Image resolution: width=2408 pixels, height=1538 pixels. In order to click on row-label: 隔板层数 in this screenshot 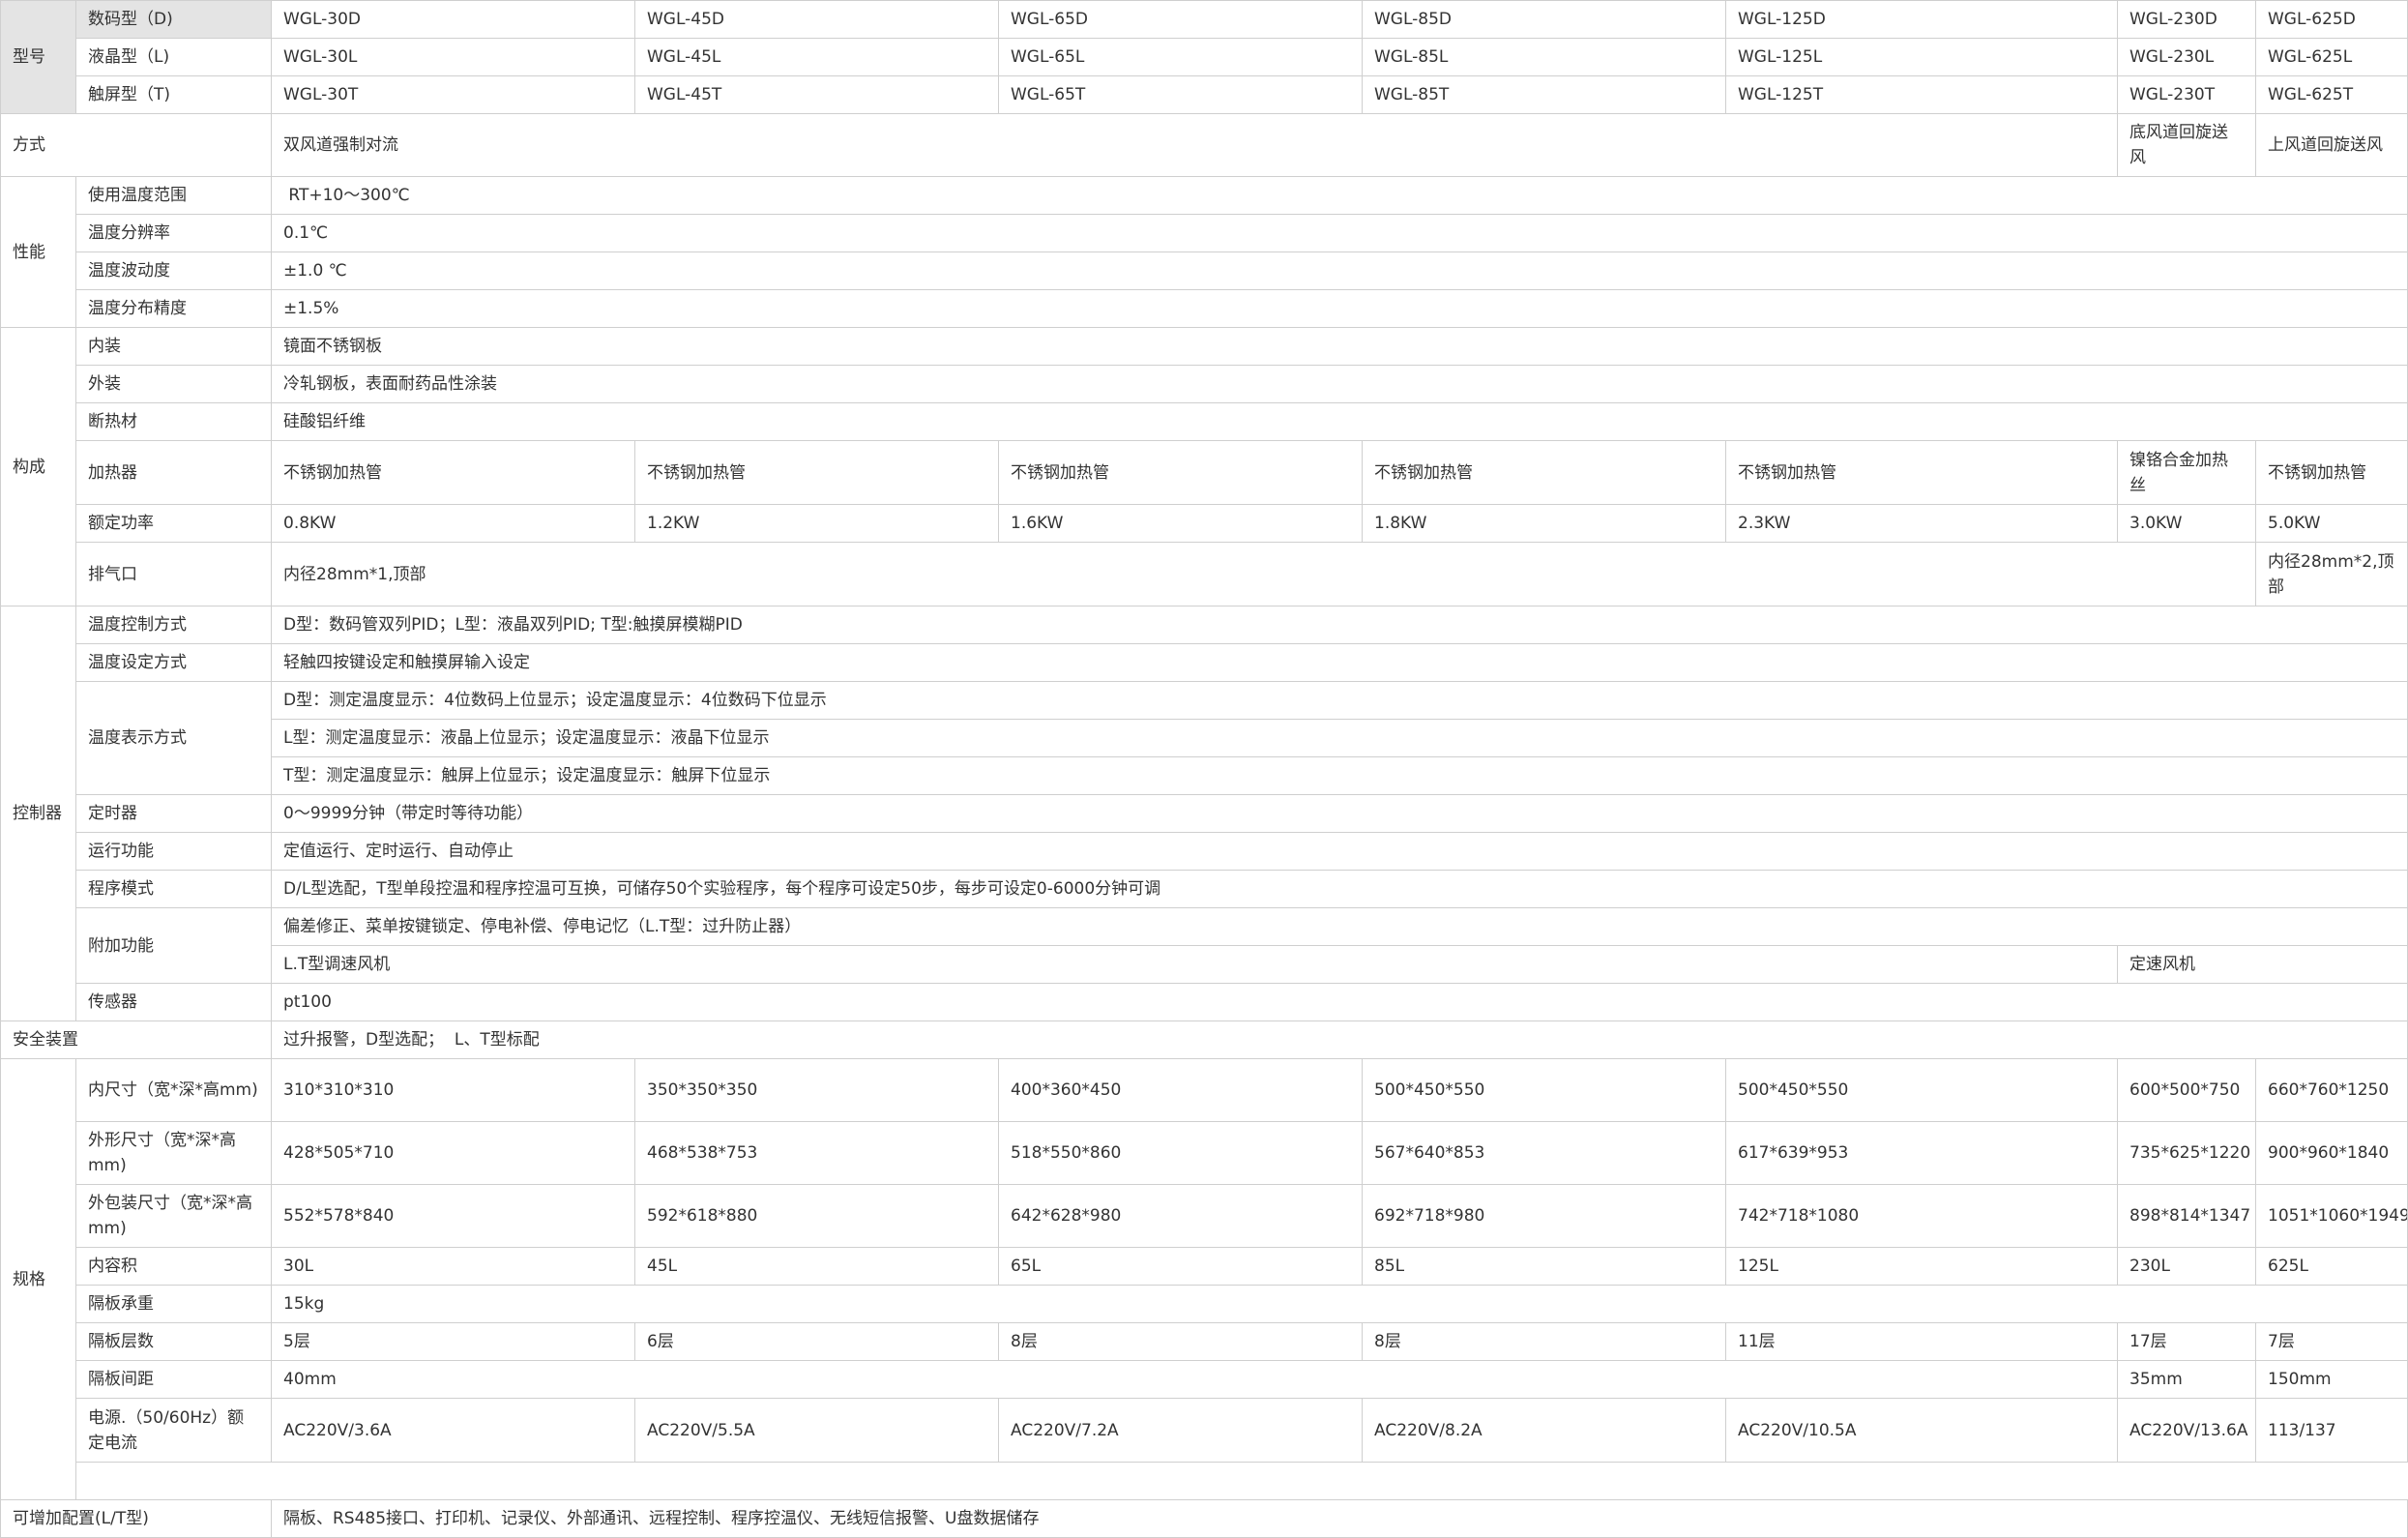, I will do `click(173, 1342)`.